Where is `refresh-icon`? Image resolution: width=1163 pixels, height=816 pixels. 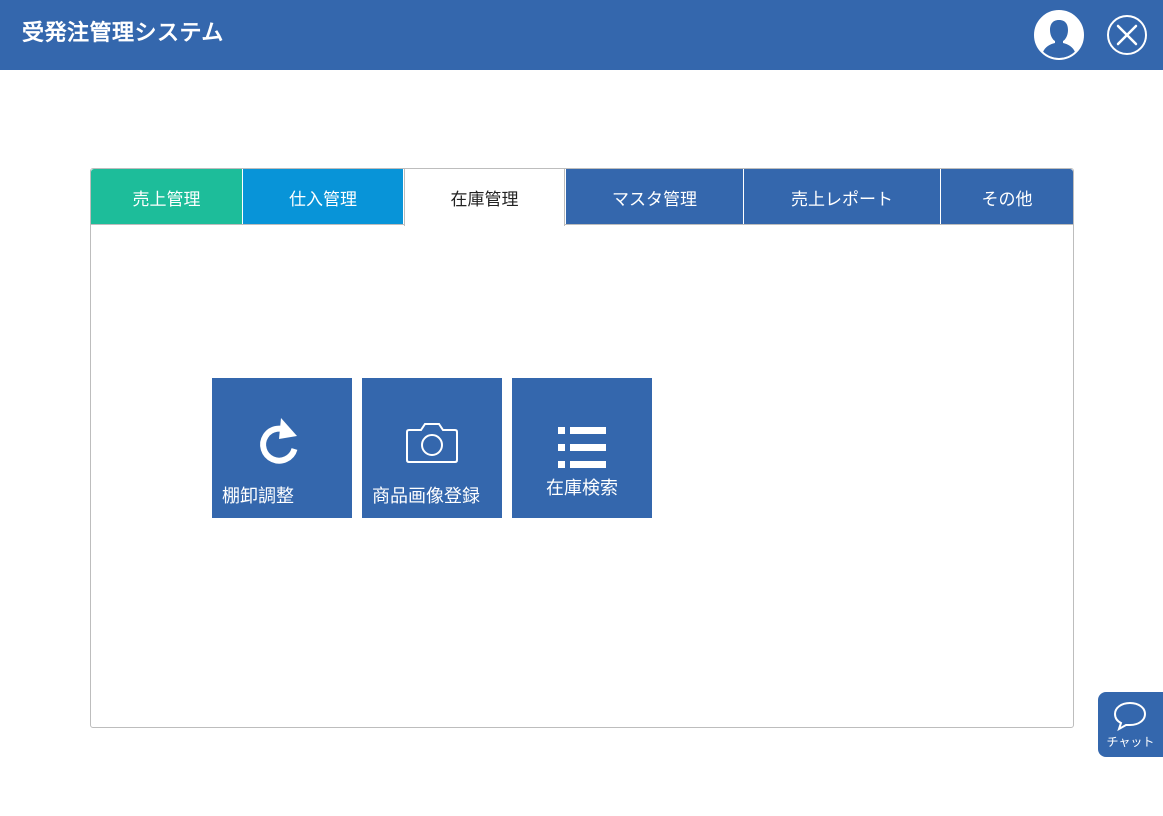
refresh-icon is located at coordinates (279, 441).